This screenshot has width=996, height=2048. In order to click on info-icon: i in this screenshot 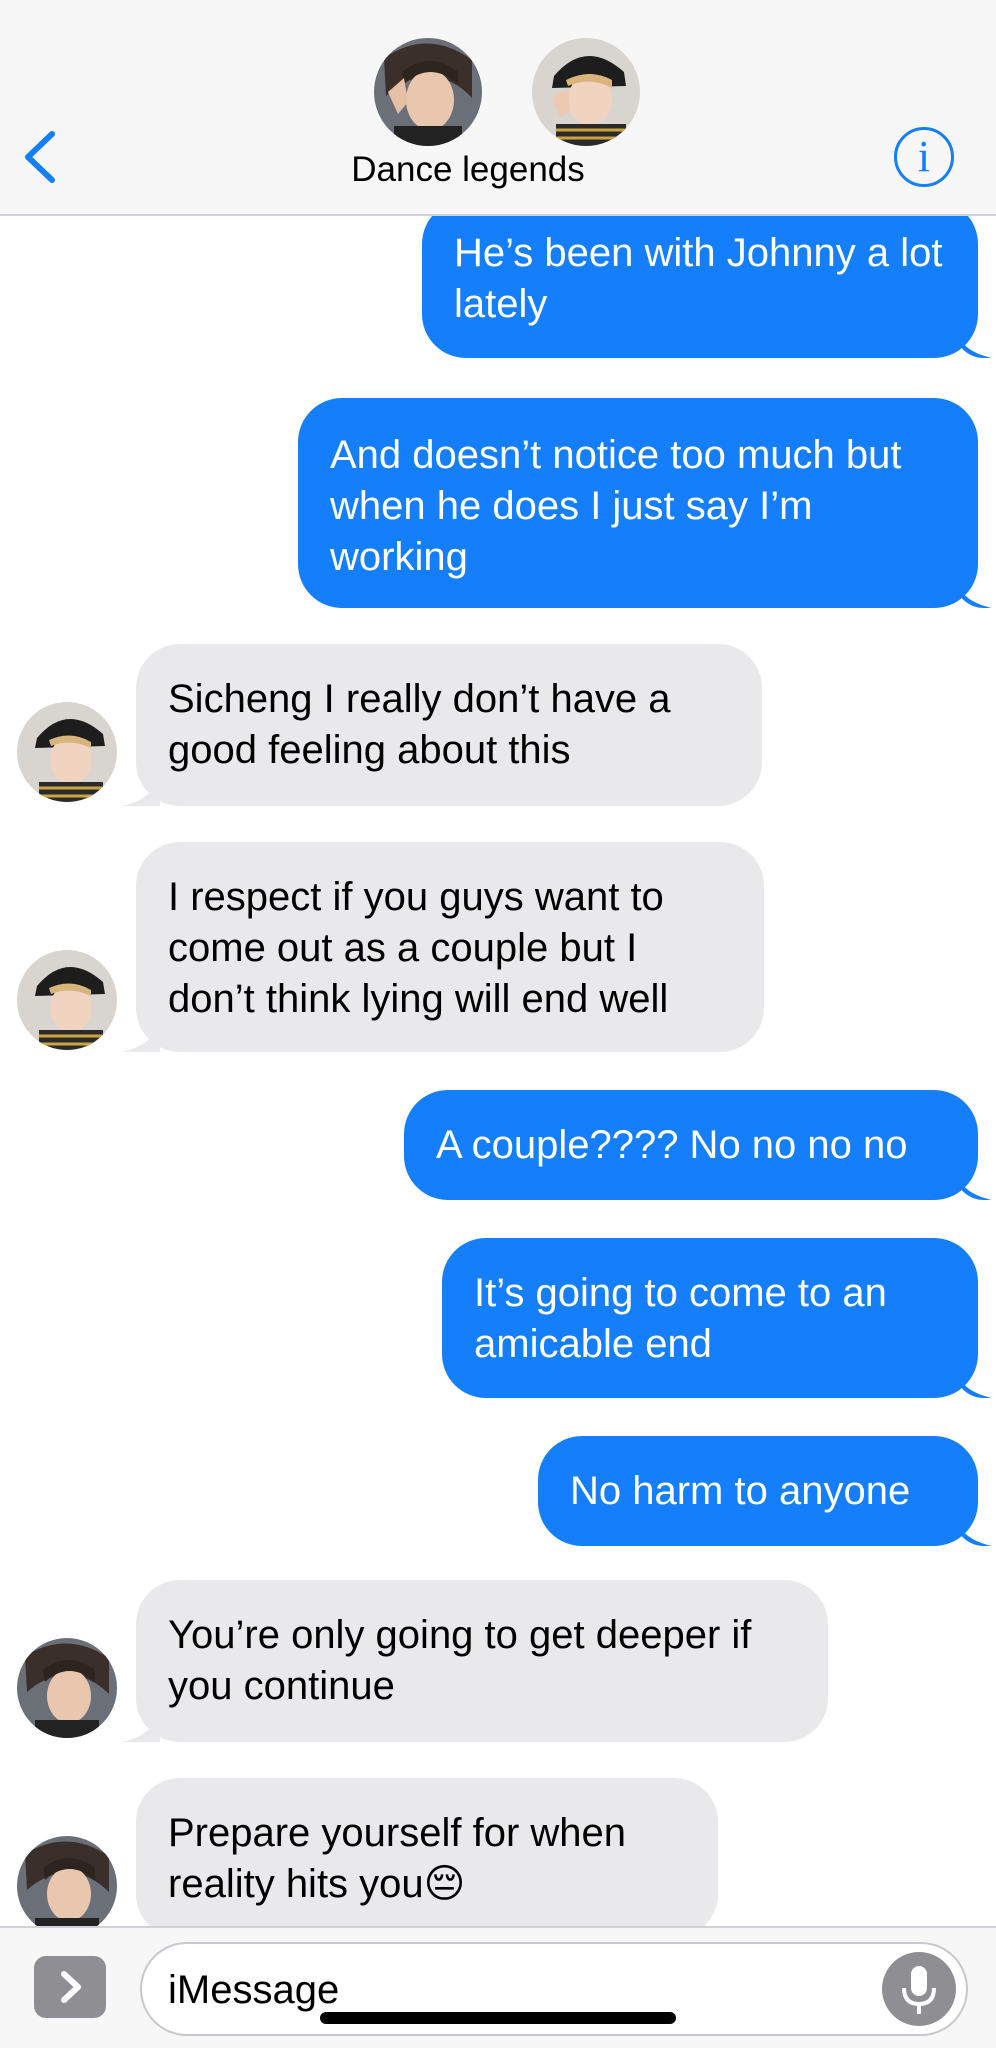, I will do `click(924, 156)`.